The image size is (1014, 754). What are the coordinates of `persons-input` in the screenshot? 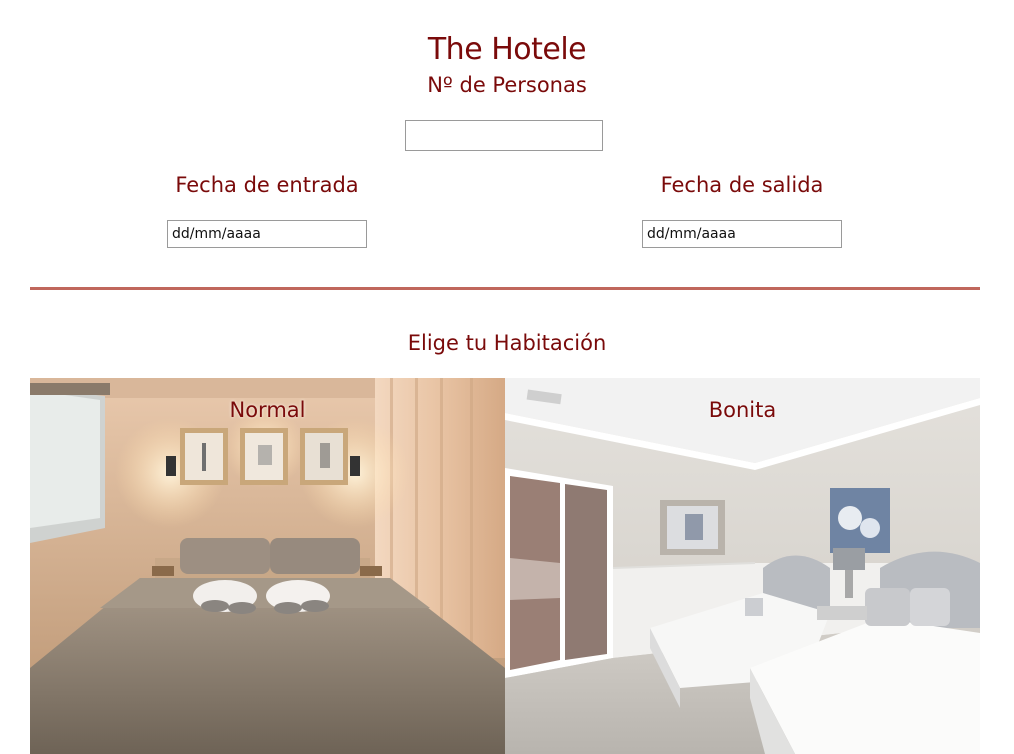 It's located at (504, 135).